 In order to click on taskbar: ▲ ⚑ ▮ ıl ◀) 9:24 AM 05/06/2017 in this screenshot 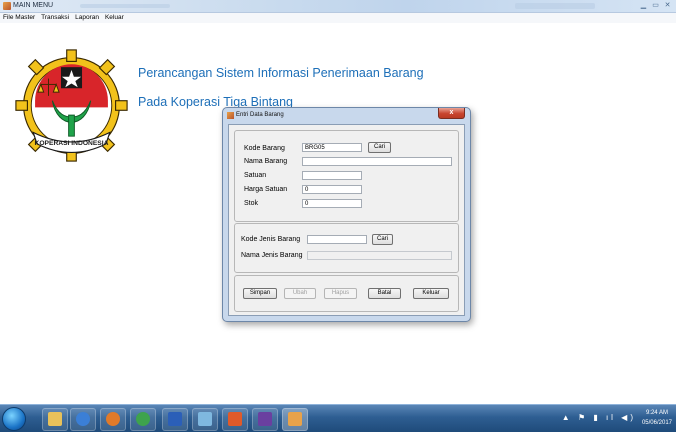, I will do `click(338, 418)`.